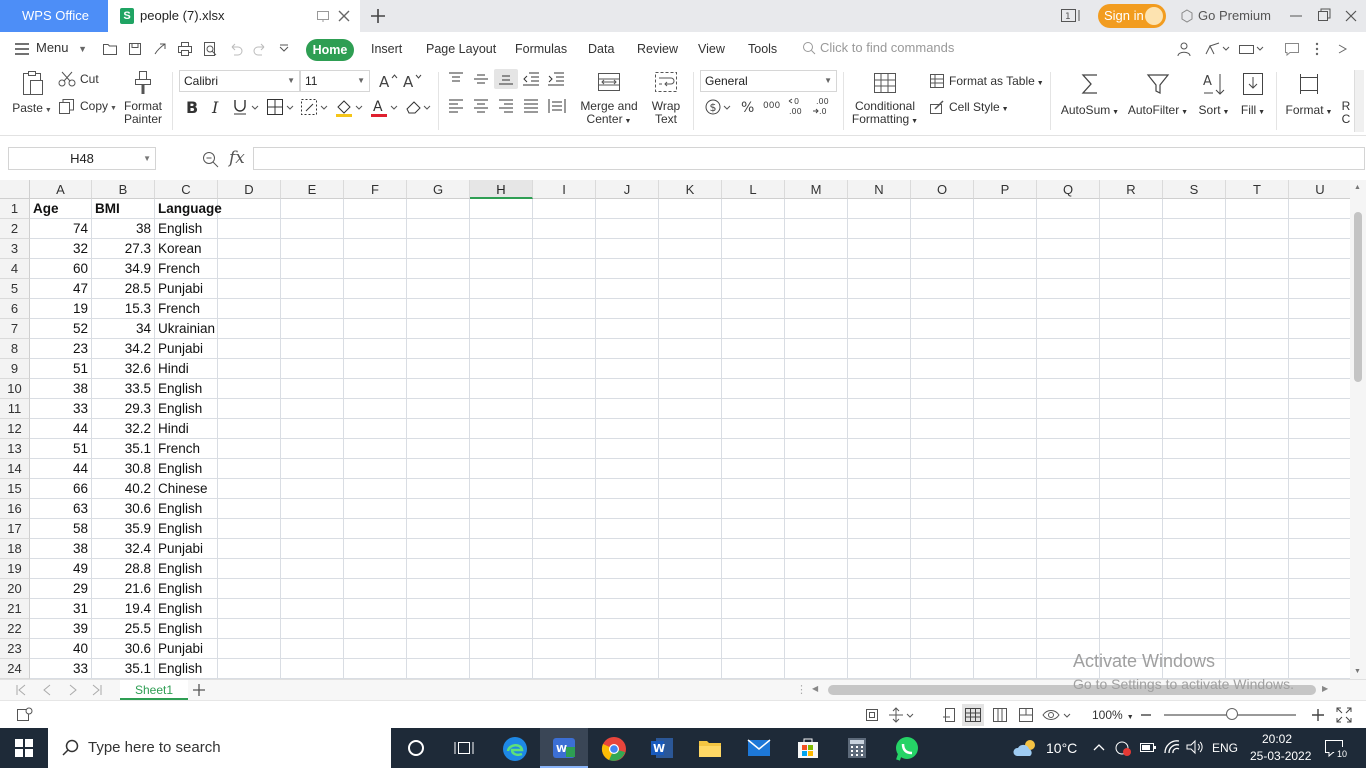 Image resolution: width=1366 pixels, height=768 pixels. Describe the element at coordinates (234, 16) in the screenshot. I see `file-tab: S people (7).xlsx` at that location.